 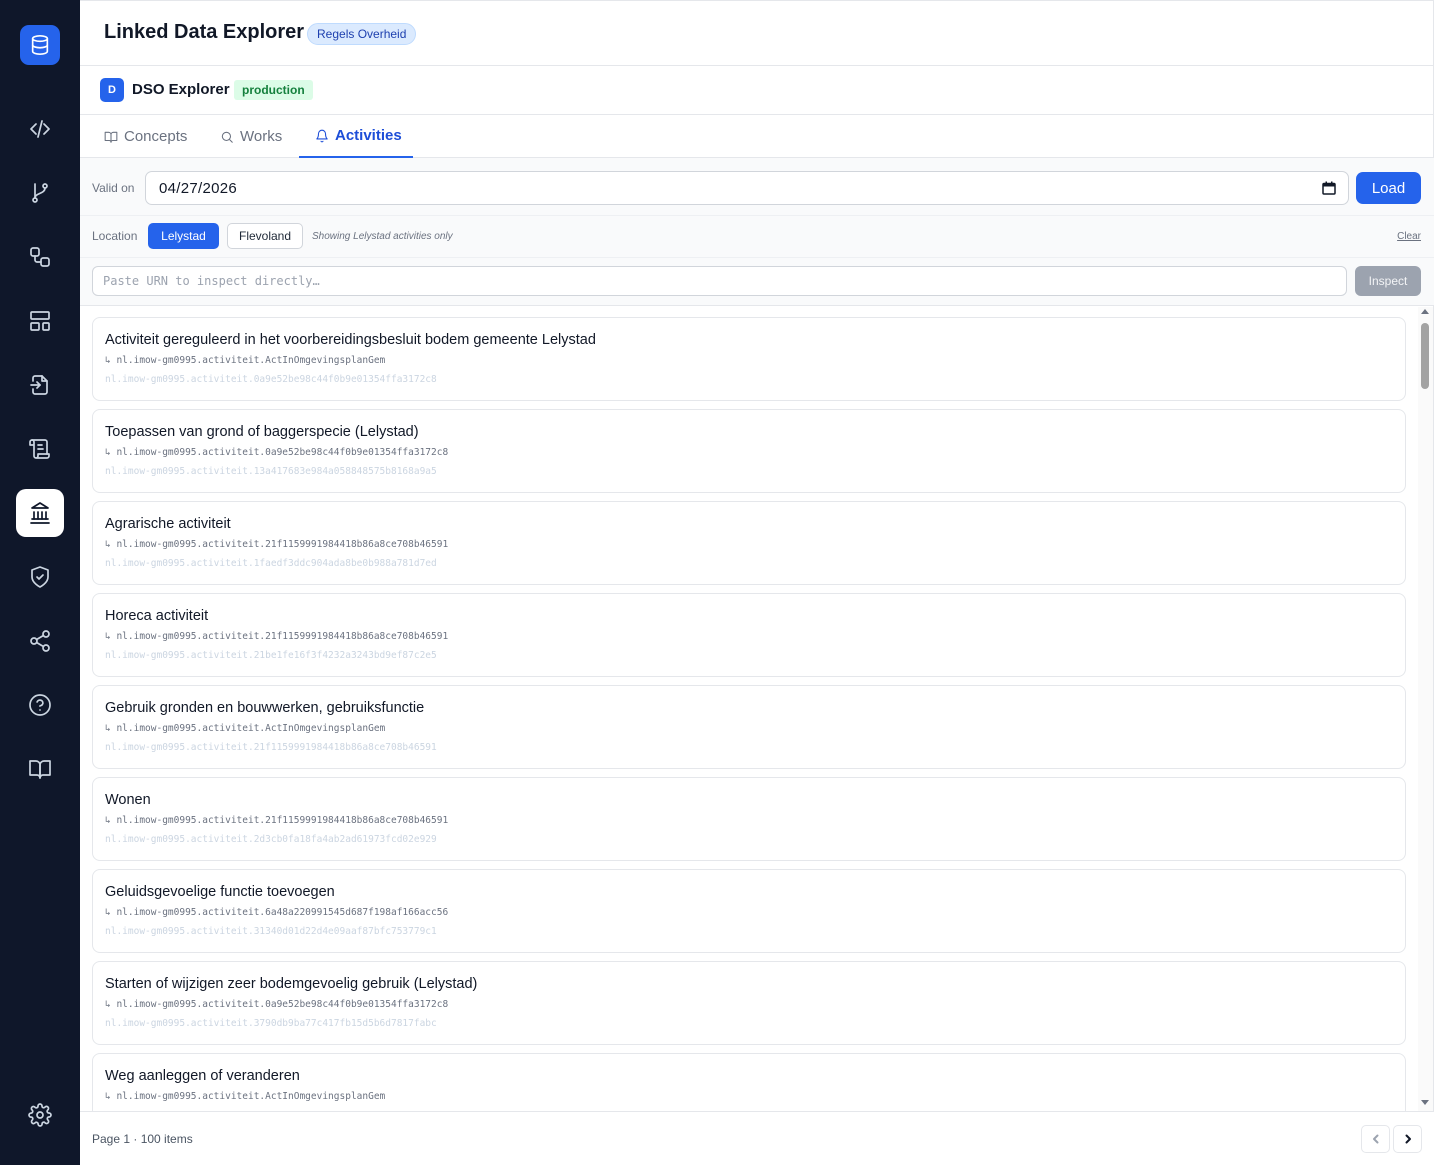 I want to click on activity-title: Agrarische activiteit, so click(x=168, y=524).